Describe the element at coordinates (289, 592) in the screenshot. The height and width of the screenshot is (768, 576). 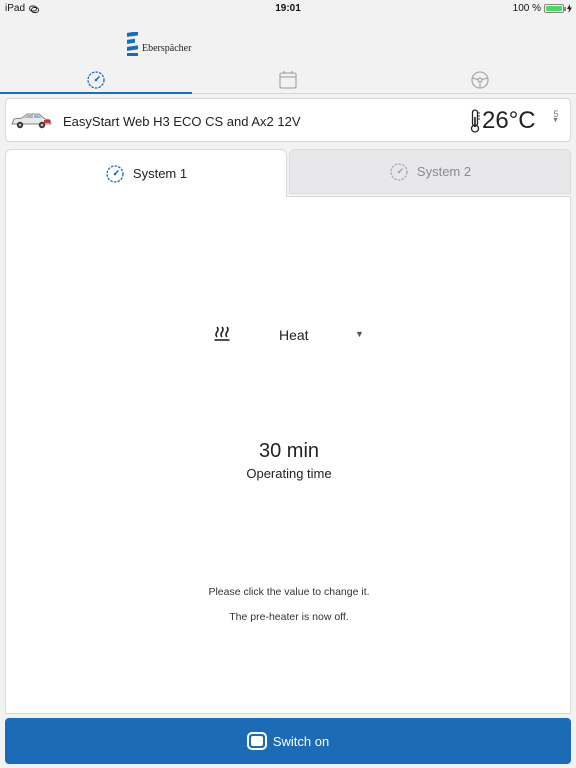
I see `hint-text: Please click the value to change it.` at that location.